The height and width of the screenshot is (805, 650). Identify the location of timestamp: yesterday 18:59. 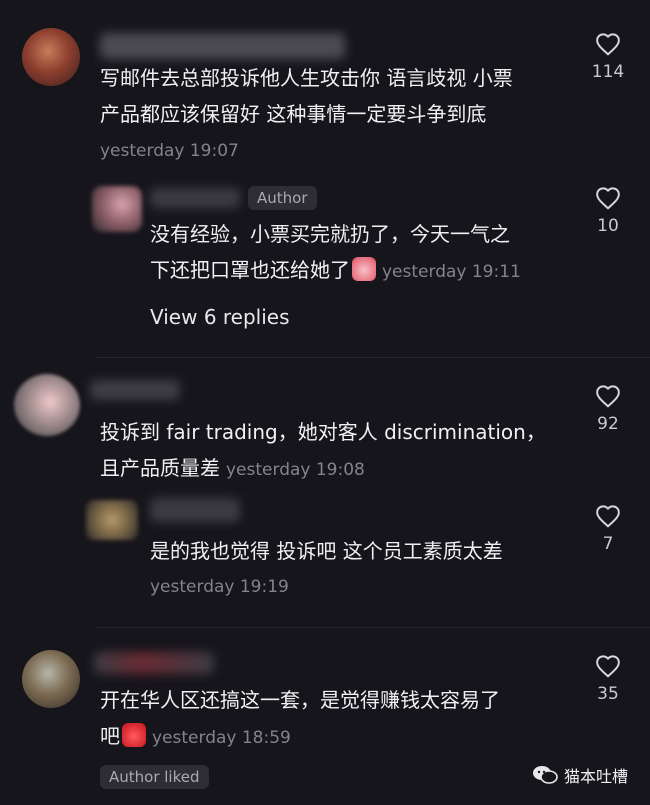
(221, 738).